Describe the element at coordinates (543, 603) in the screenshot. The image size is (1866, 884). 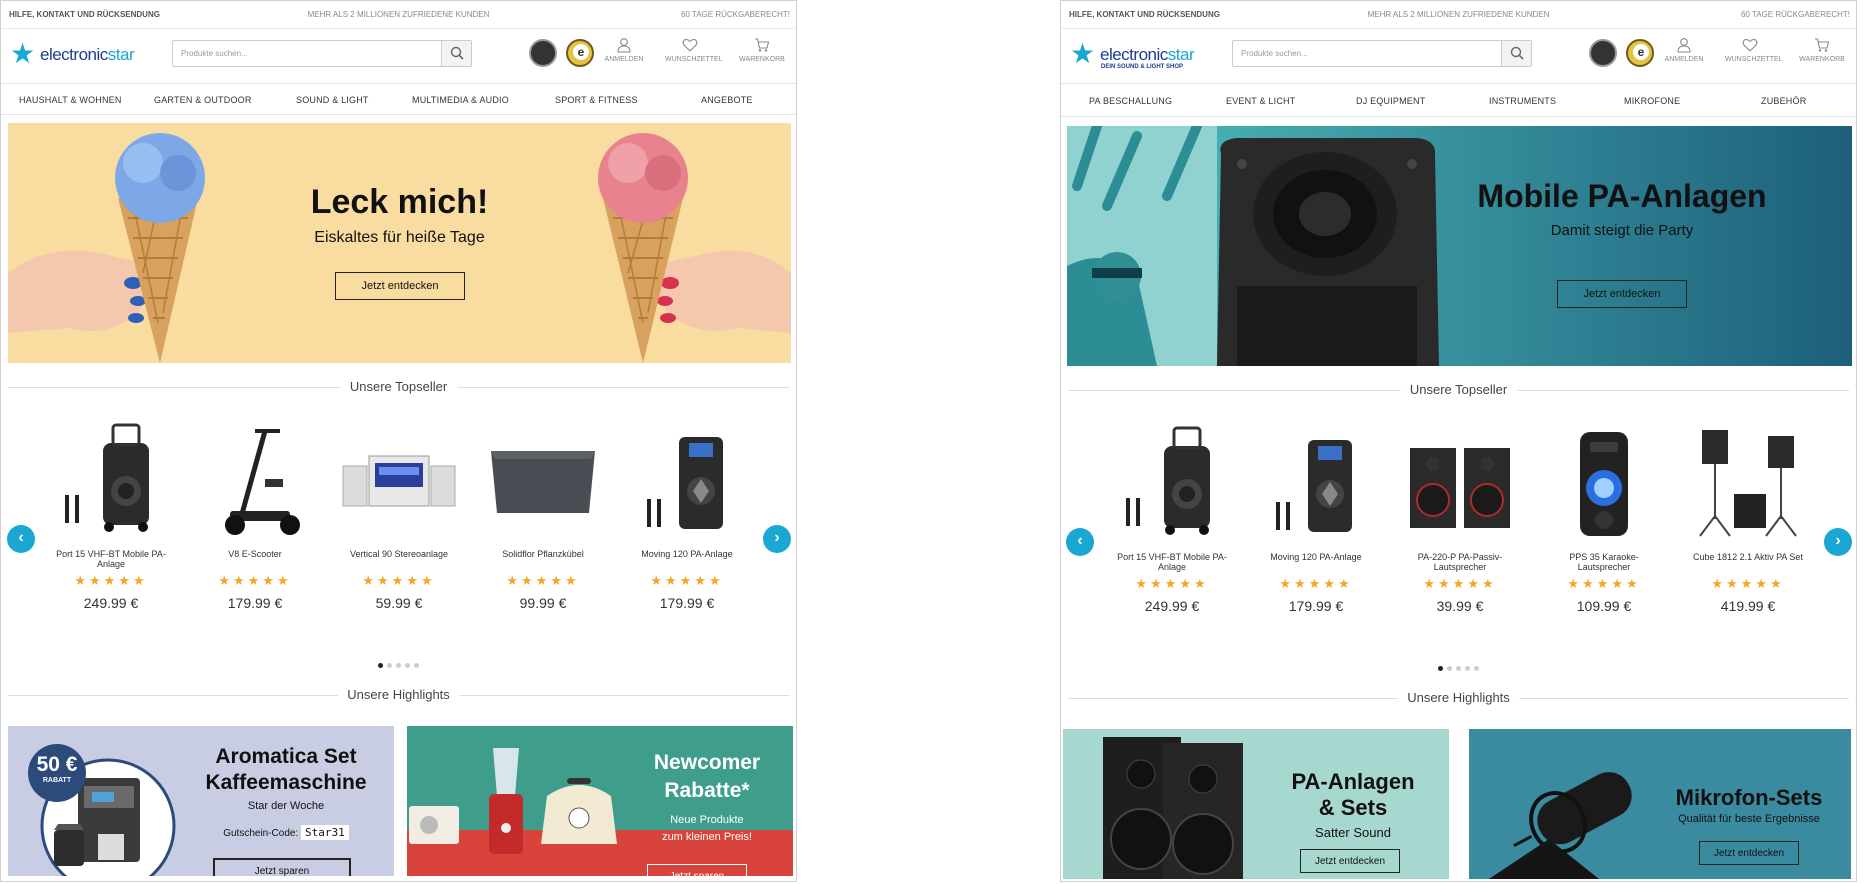
I see `product-price: 99.99 €` at that location.